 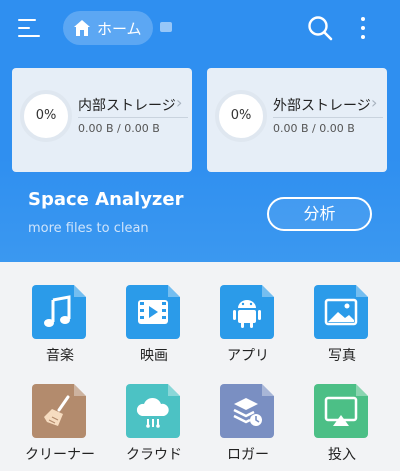 I want to click on category-label: 音楽, so click(x=60, y=356).